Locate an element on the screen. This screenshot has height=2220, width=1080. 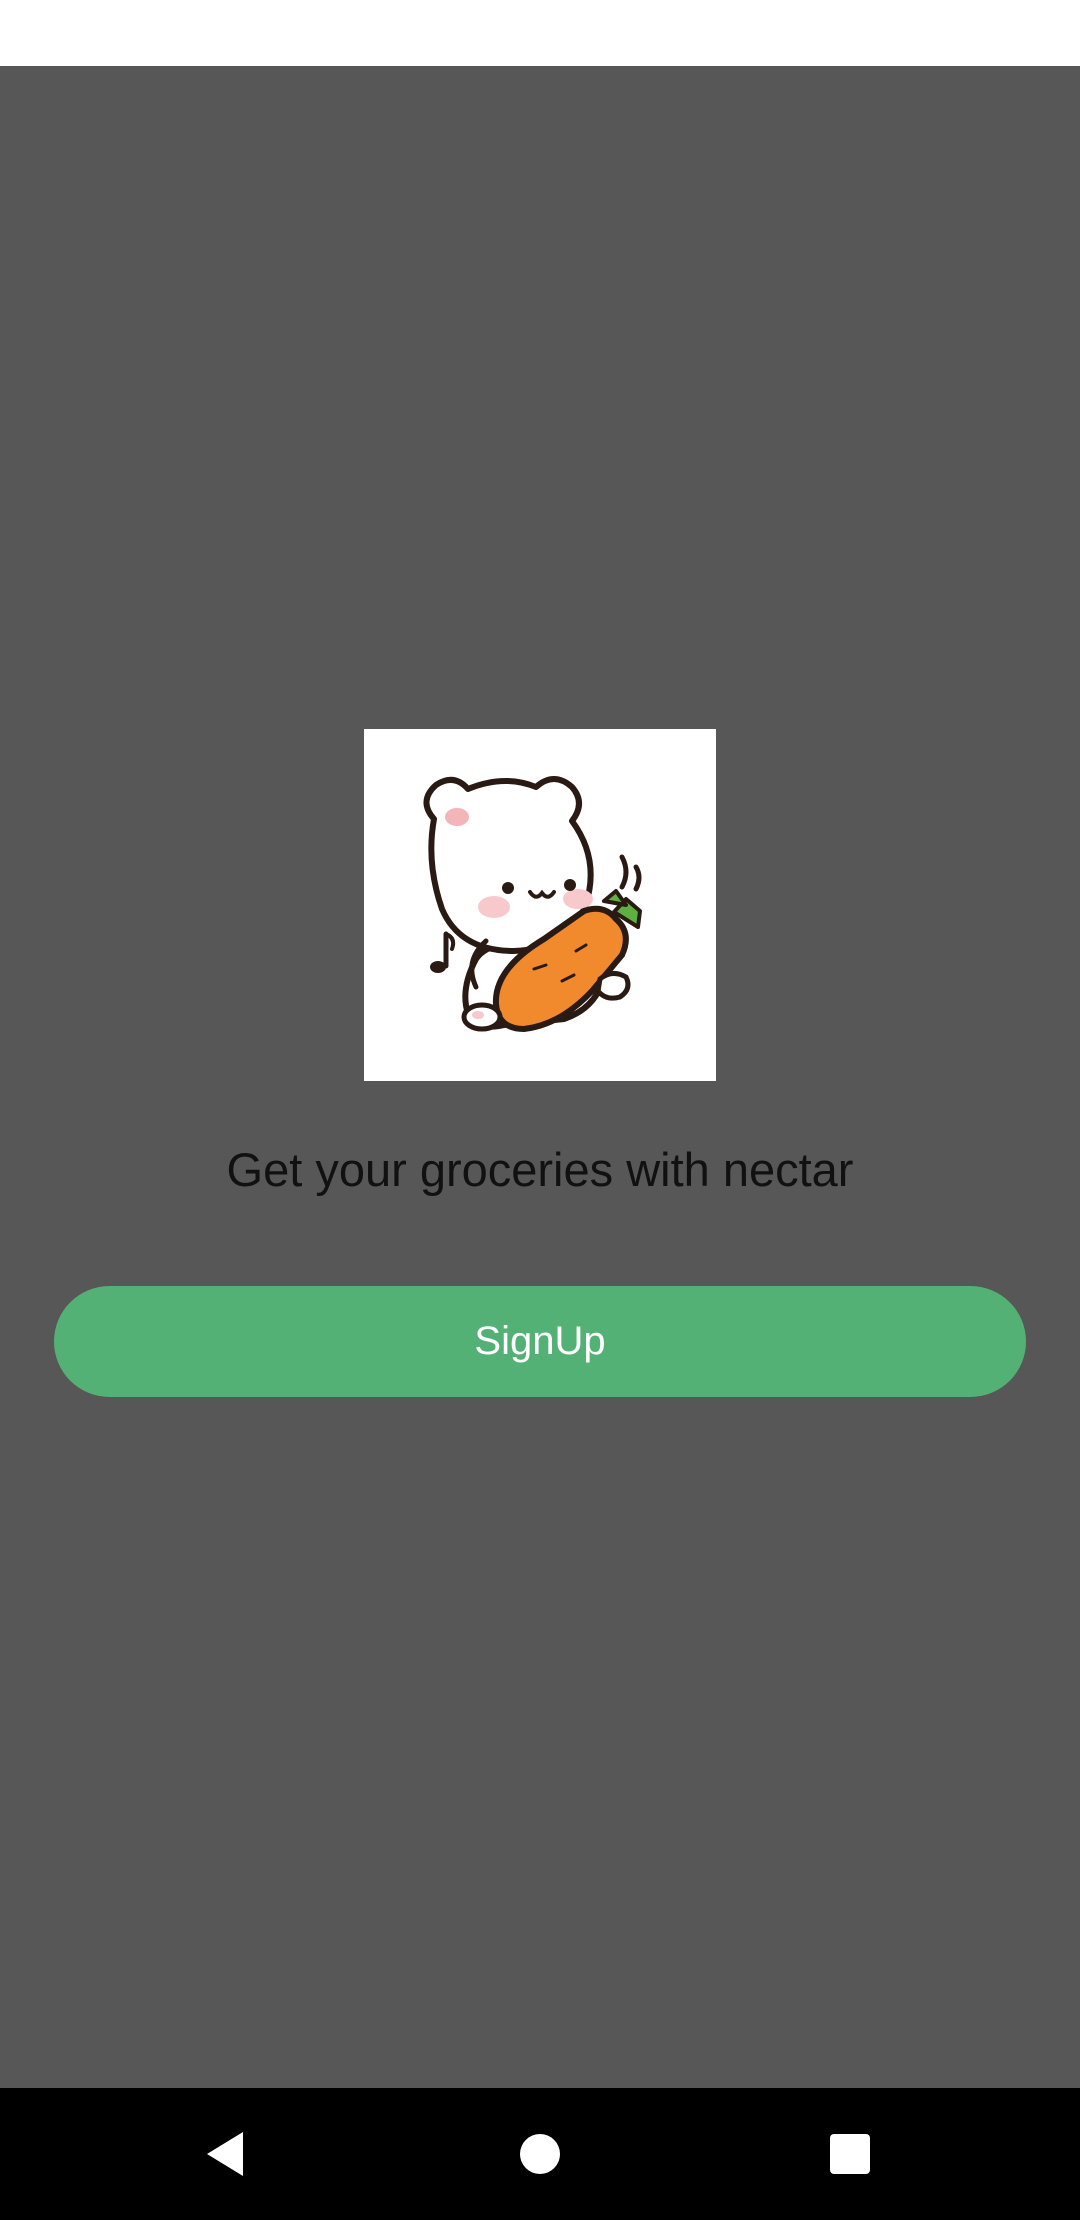
bear-carrot-illustration is located at coordinates (540, 905).